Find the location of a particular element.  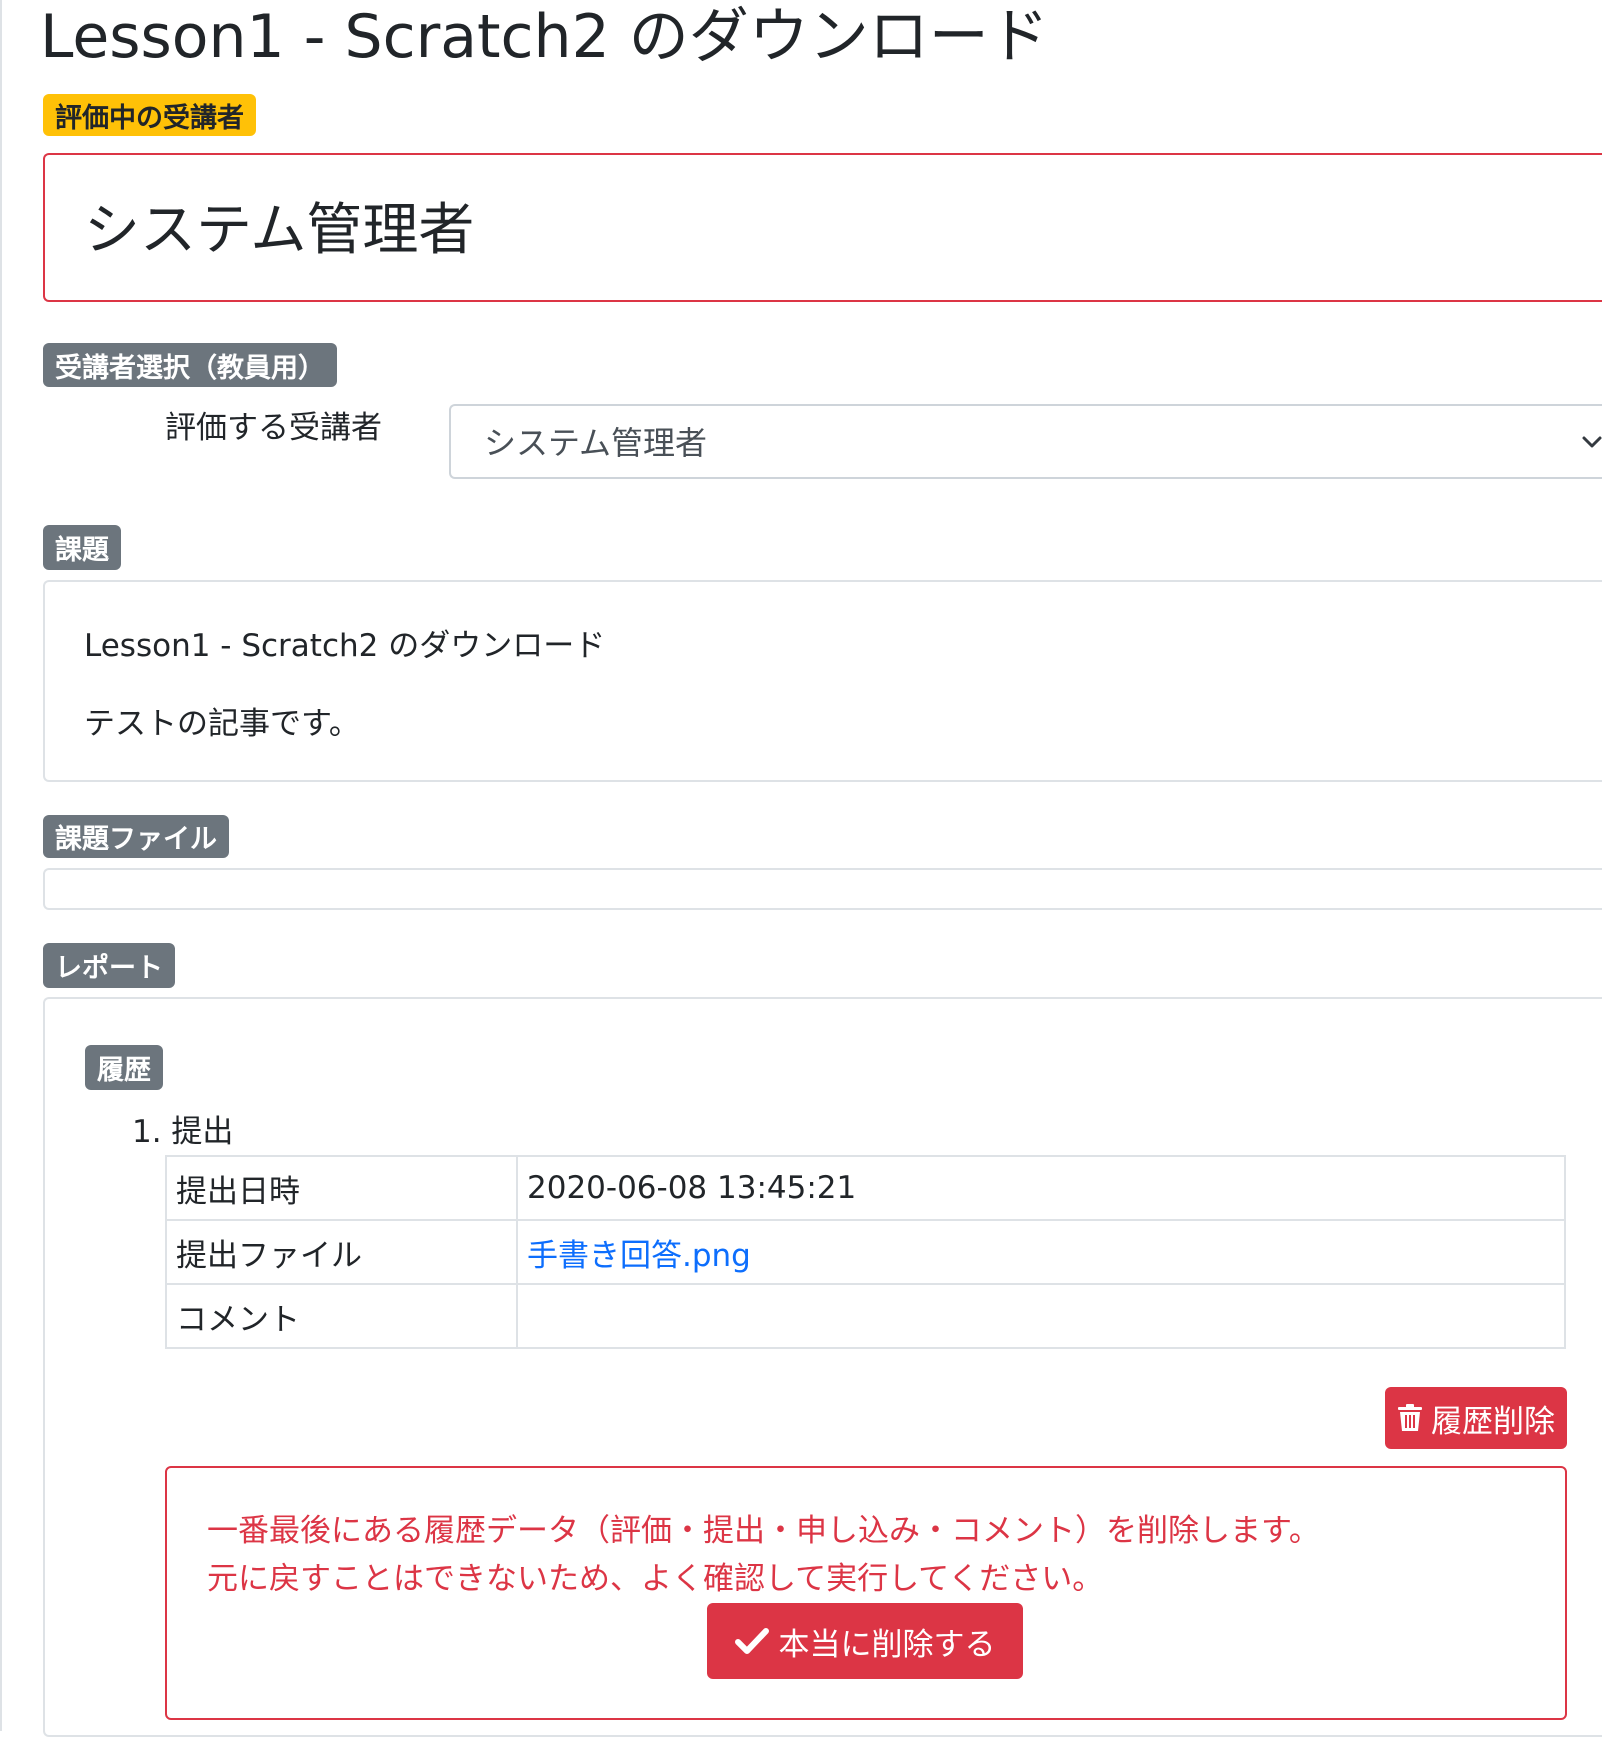

table-row: 提出日時 2020-06-08 13:45:21 is located at coordinates (865, 1188).